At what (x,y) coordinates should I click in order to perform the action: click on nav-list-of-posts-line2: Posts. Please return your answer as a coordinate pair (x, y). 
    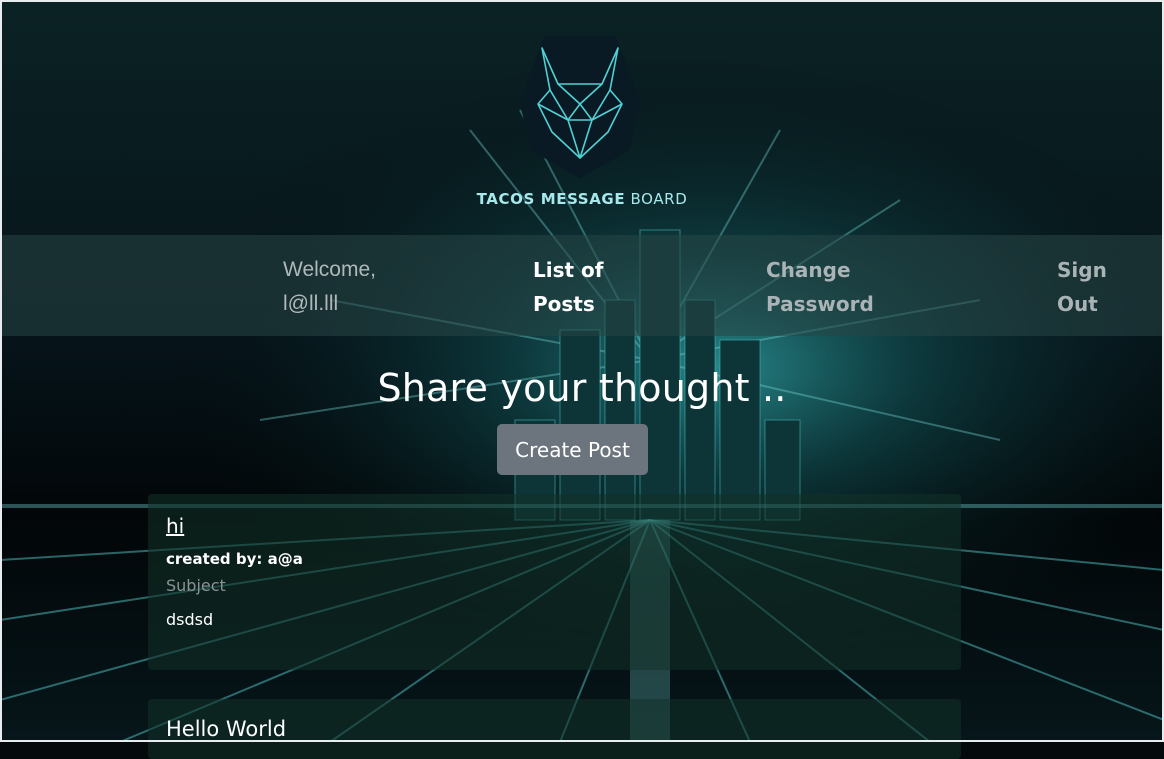
    Looking at the image, I should click on (564, 304).